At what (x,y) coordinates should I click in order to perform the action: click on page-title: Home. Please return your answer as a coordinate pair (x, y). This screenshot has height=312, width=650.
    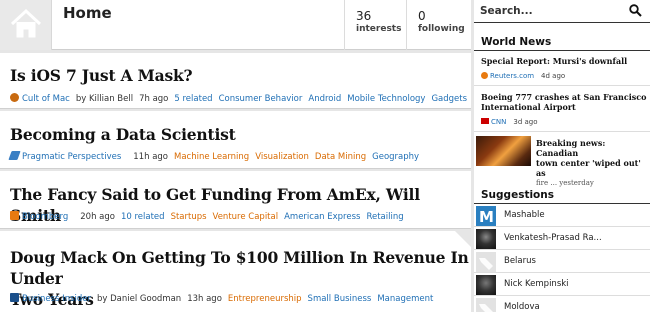
    Looking at the image, I should click on (87, 13).